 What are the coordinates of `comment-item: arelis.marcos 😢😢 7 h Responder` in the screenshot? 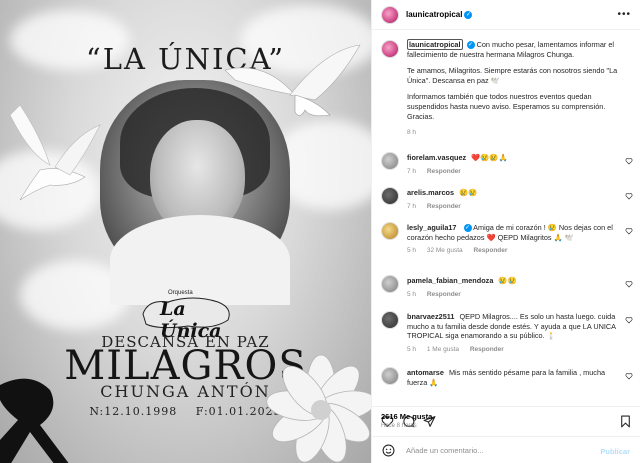 It's located at (507, 198).